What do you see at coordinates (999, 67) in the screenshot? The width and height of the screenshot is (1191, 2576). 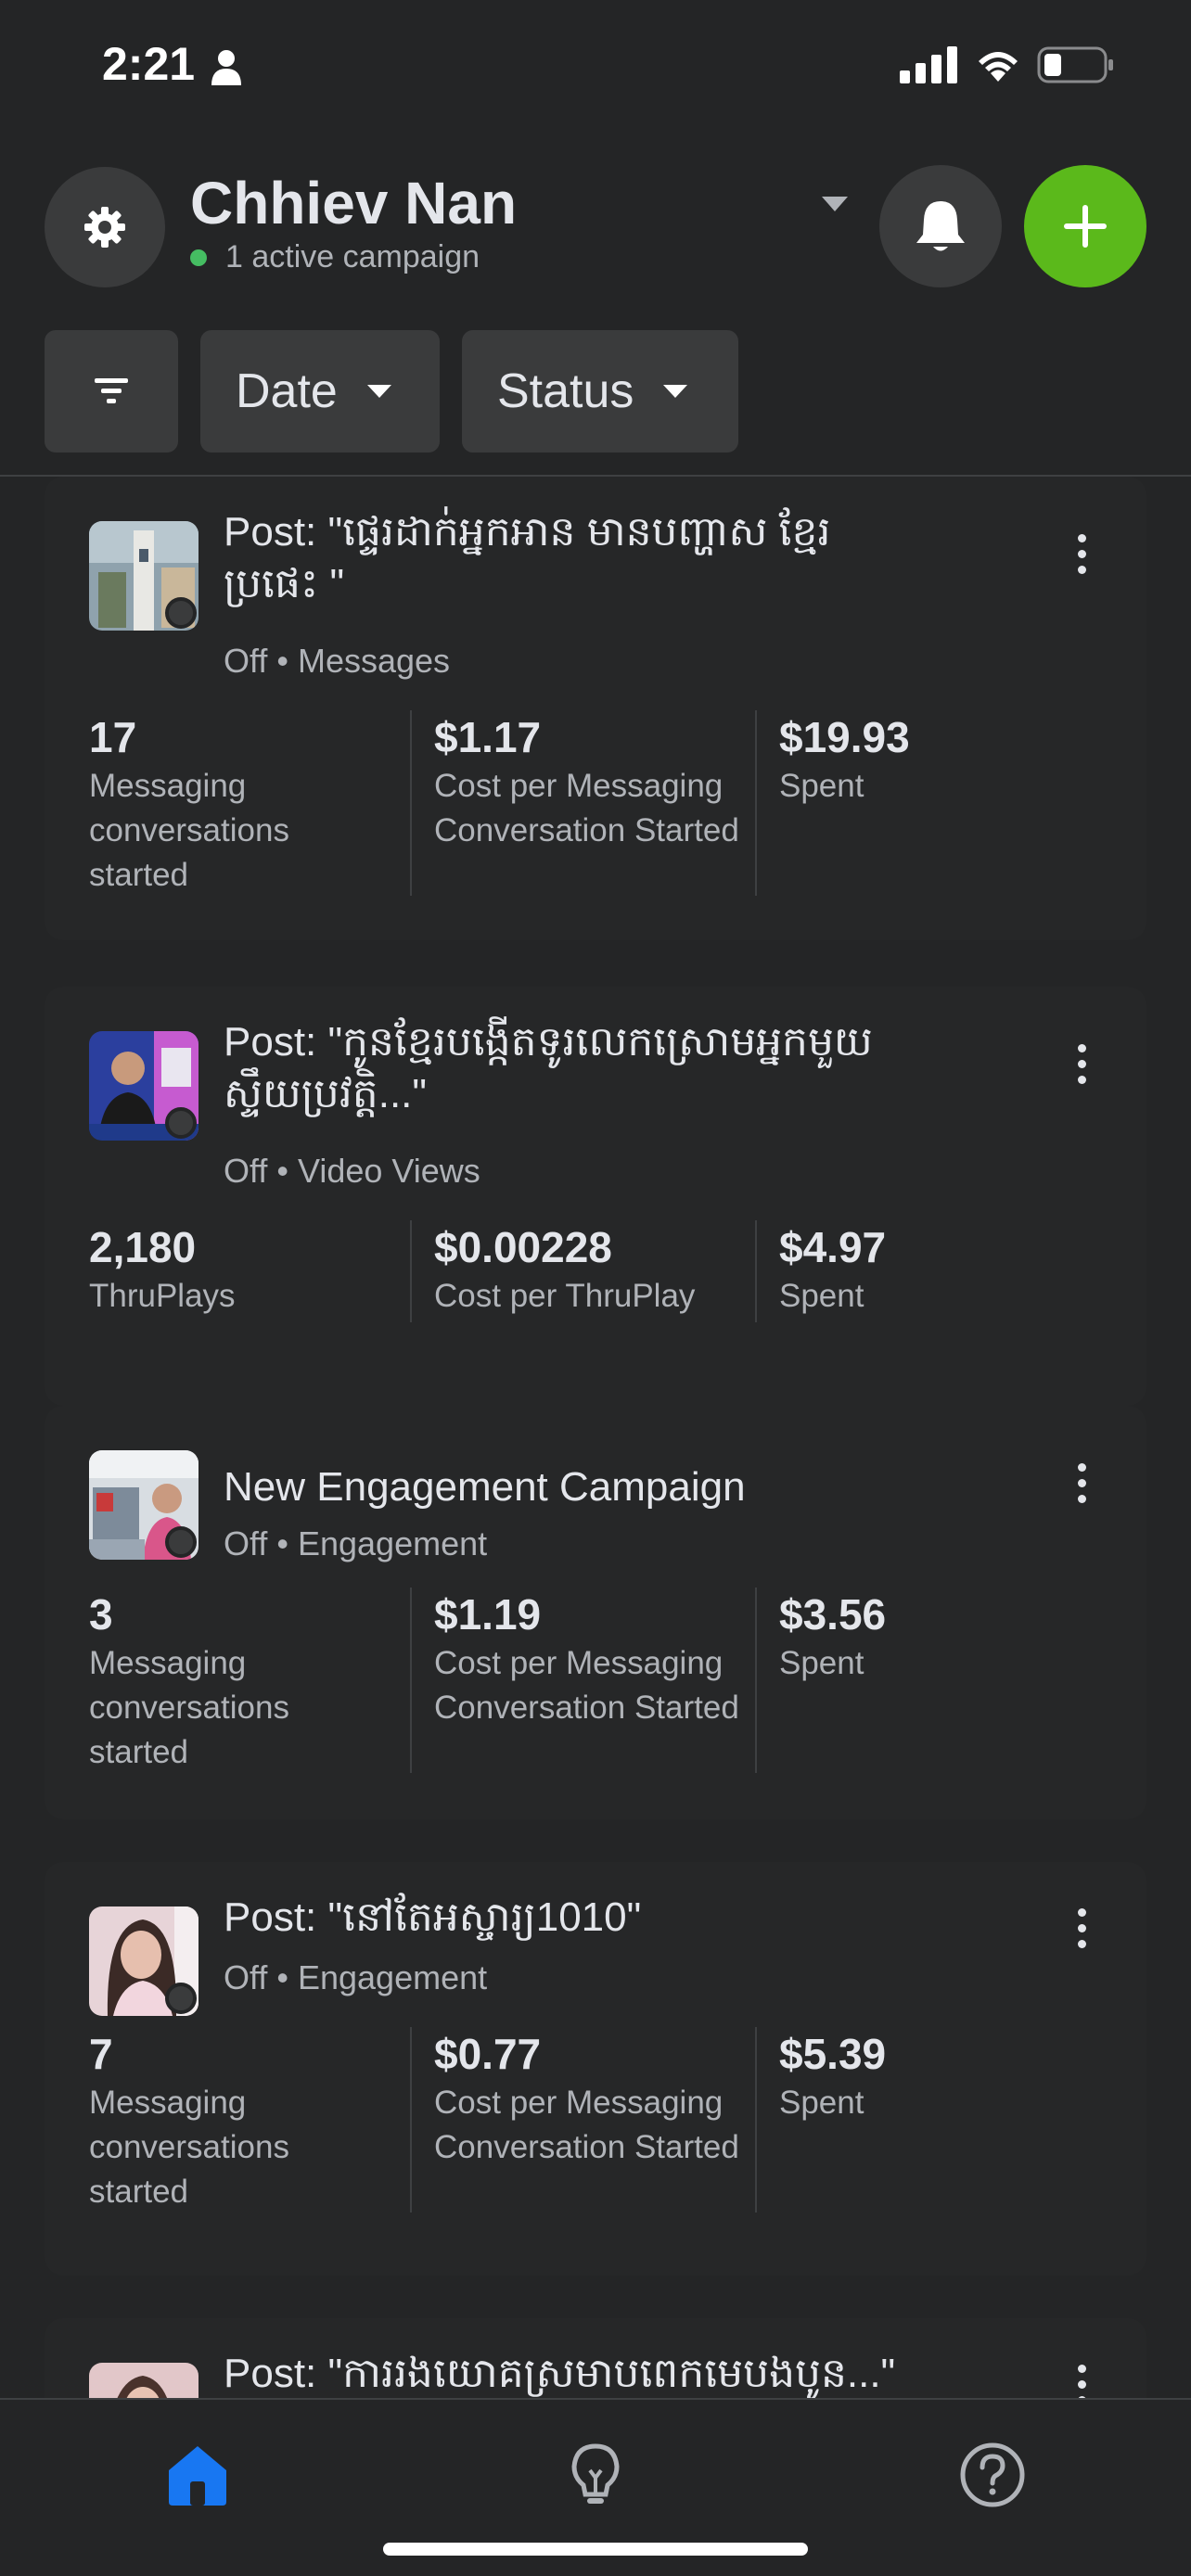 I see `wifi-icon` at bounding box center [999, 67].